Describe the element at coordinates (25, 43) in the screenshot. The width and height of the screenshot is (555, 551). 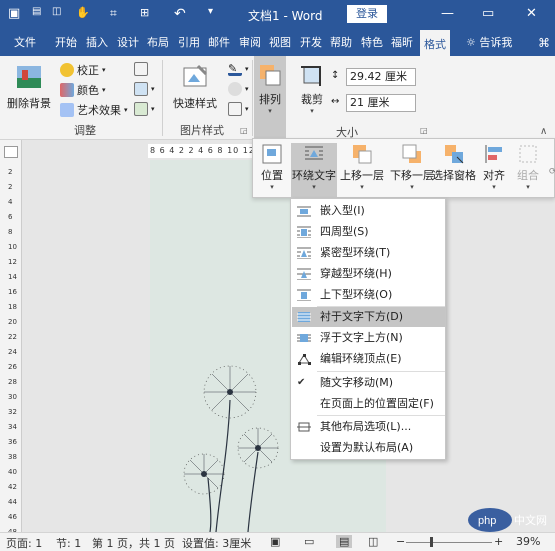
I see `tab-file: 文件` at that location.